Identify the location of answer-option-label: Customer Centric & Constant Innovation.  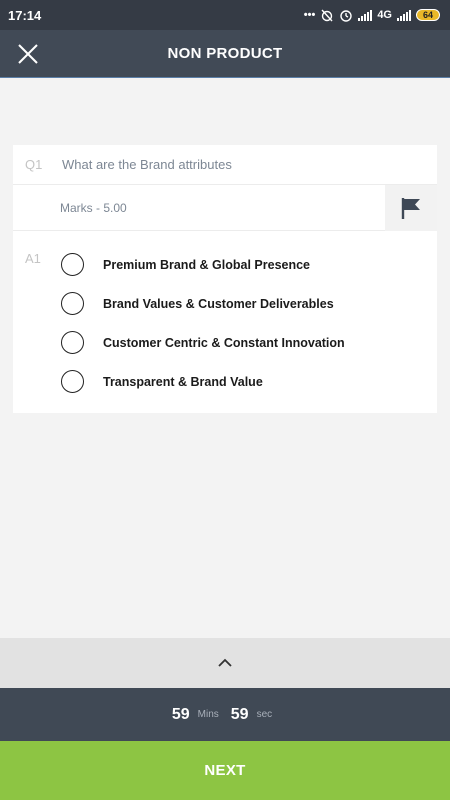
(224, 342).